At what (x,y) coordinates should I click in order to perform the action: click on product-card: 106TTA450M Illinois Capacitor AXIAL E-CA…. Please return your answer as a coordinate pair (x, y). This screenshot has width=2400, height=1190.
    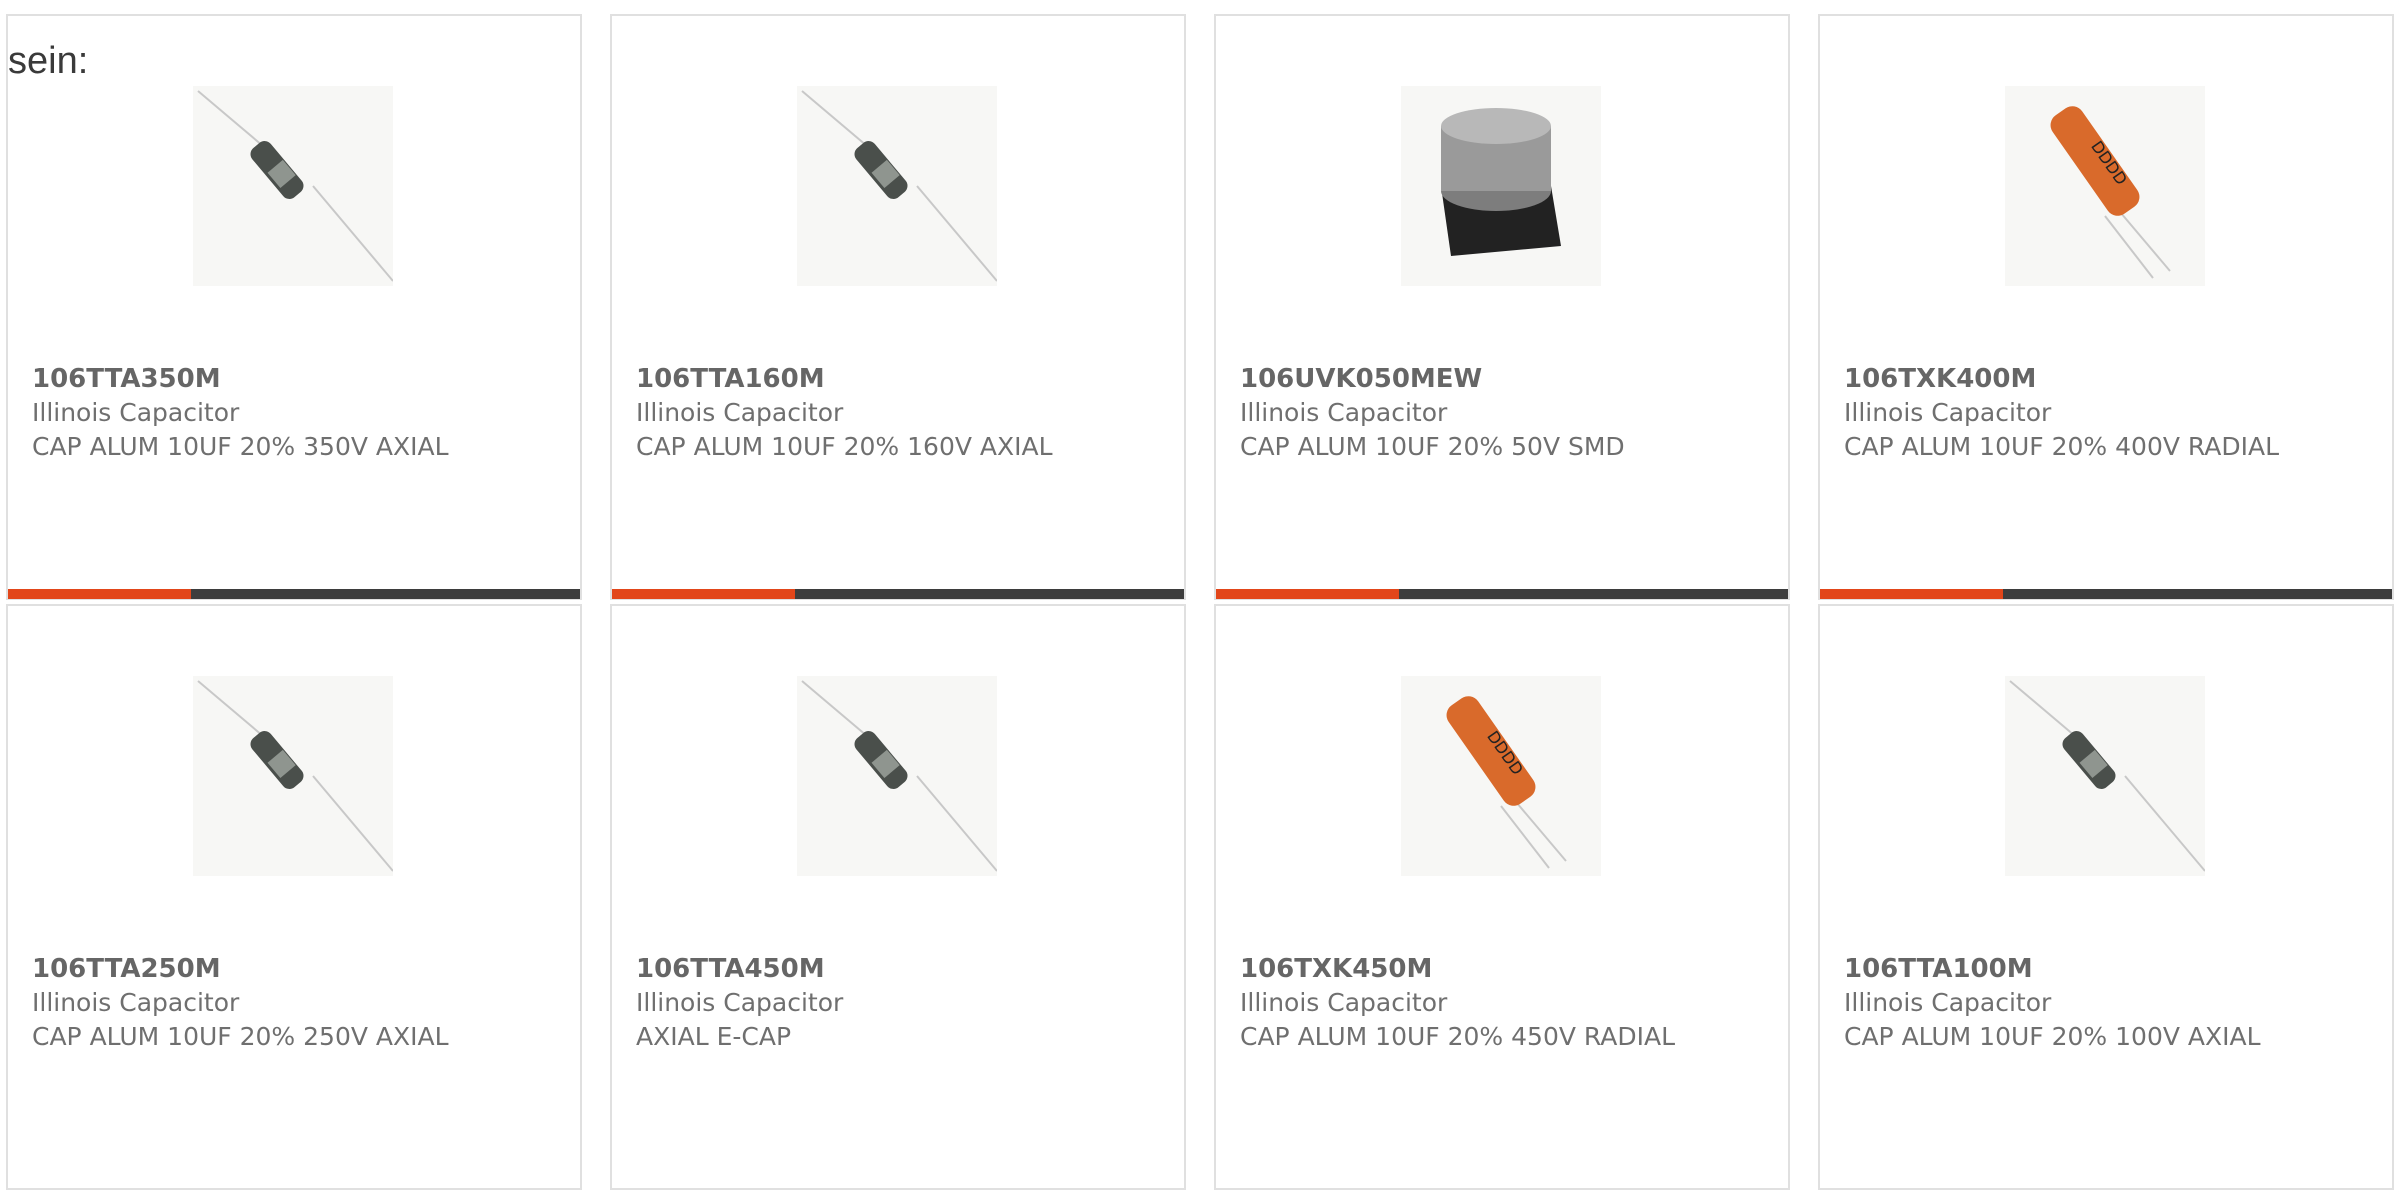
    Looking at the image, I should click on (898, 897).